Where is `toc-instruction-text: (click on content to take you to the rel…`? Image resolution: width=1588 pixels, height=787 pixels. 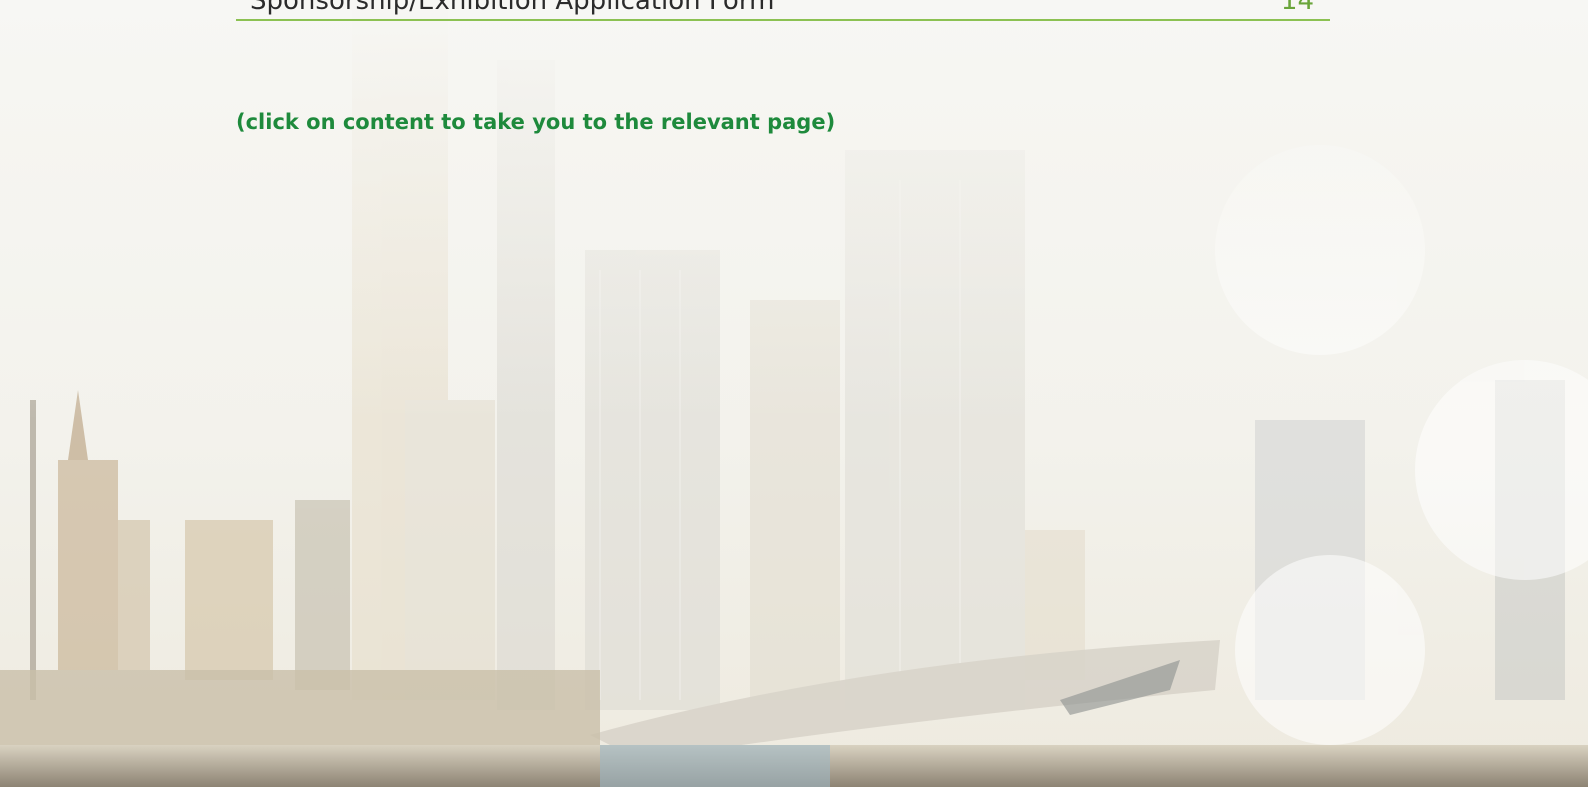 toc-instruction-text: (click on content to take you to the rel… is located at coordinates (536, 122).